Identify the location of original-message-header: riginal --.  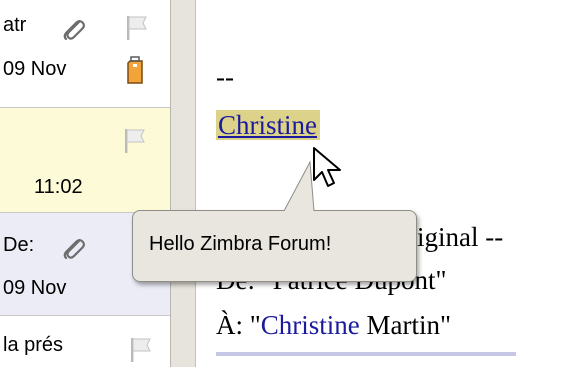
(456, 237).